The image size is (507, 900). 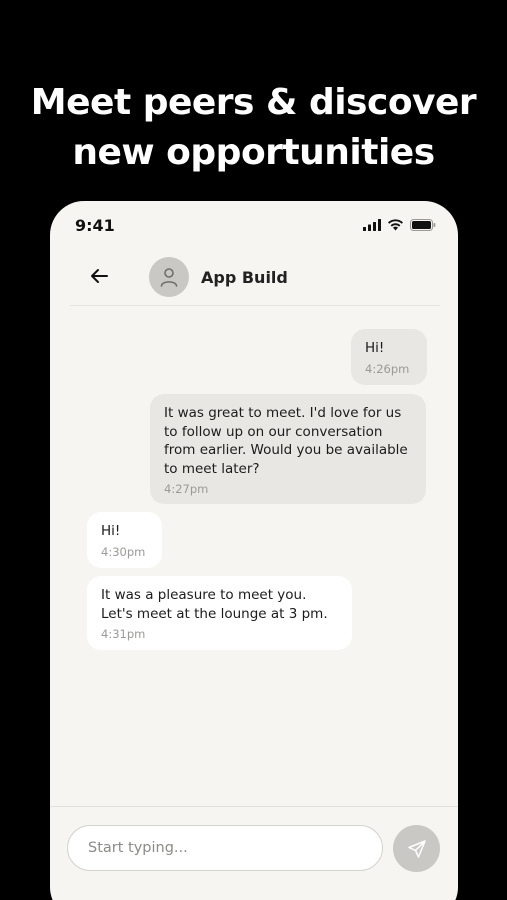 I want to click on chat-header: App Build, so click(x=255, y=278).